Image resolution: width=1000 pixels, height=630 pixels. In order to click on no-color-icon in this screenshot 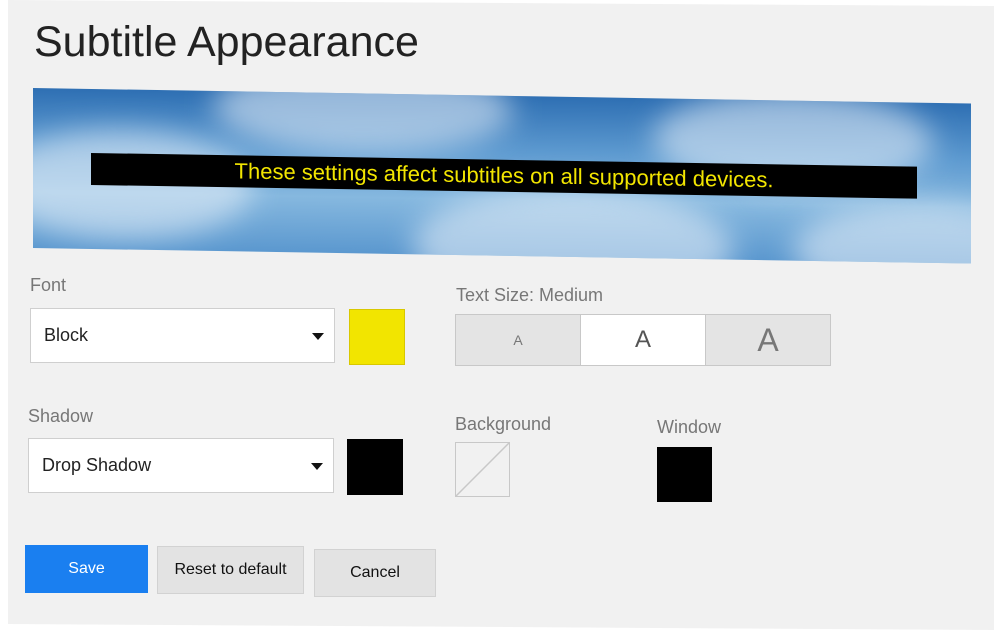, I will do `click(482, 469)`.